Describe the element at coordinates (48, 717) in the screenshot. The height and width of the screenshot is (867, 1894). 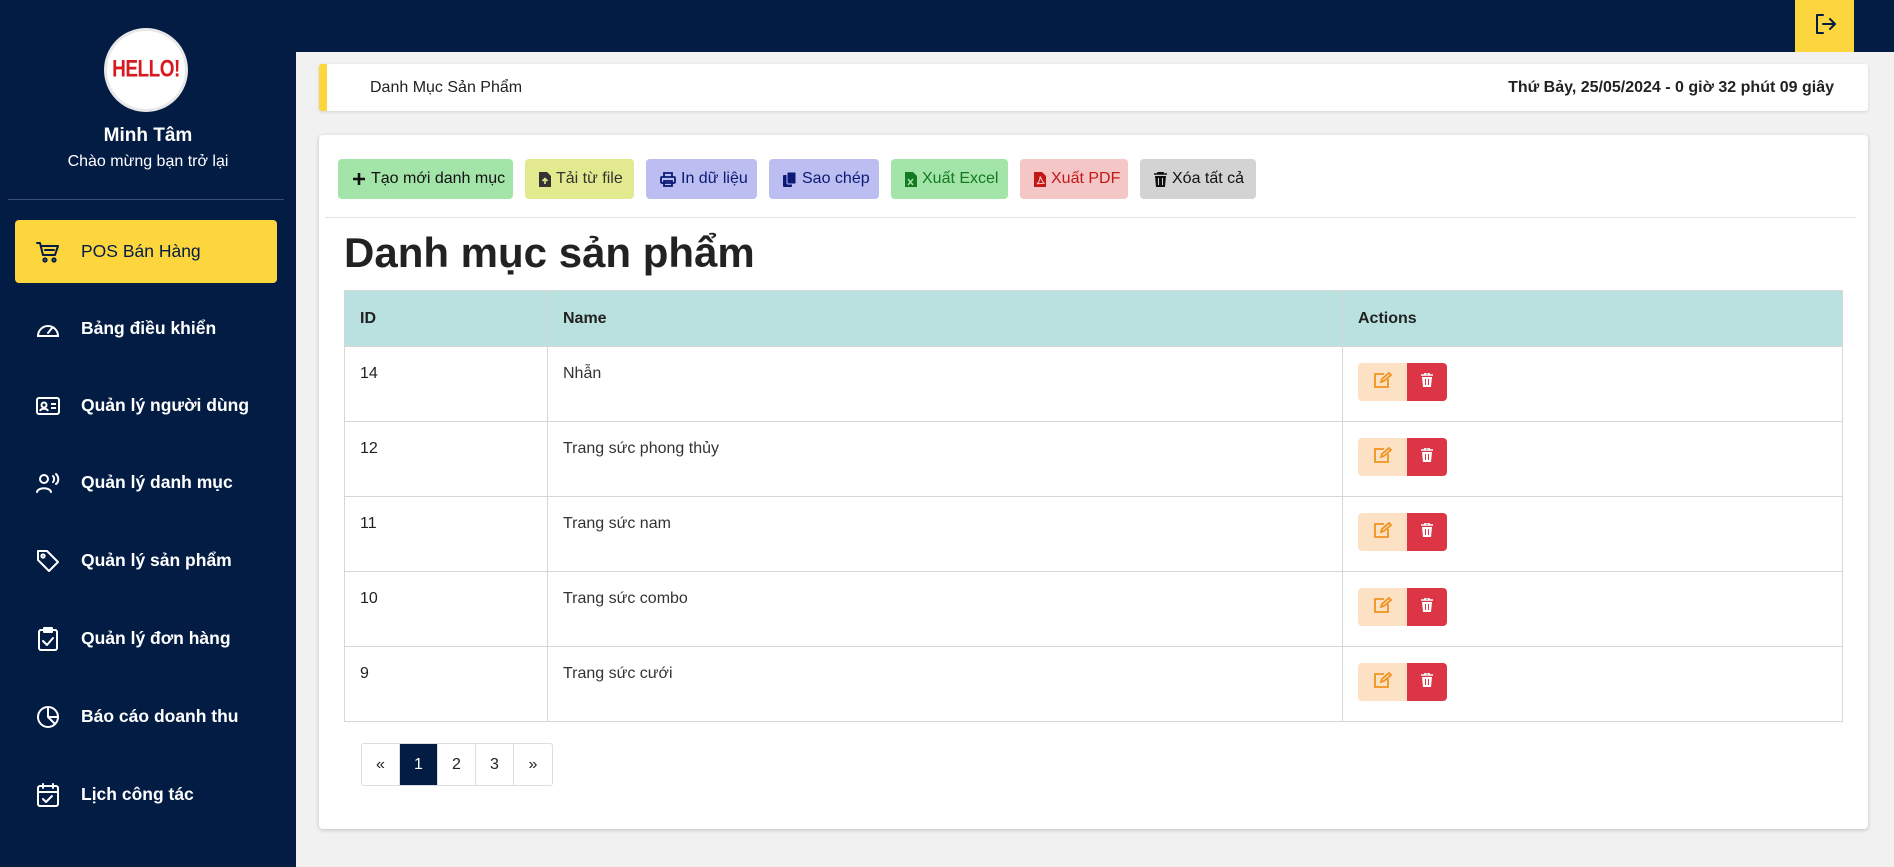
I see `pie-chart-icon` at that location.